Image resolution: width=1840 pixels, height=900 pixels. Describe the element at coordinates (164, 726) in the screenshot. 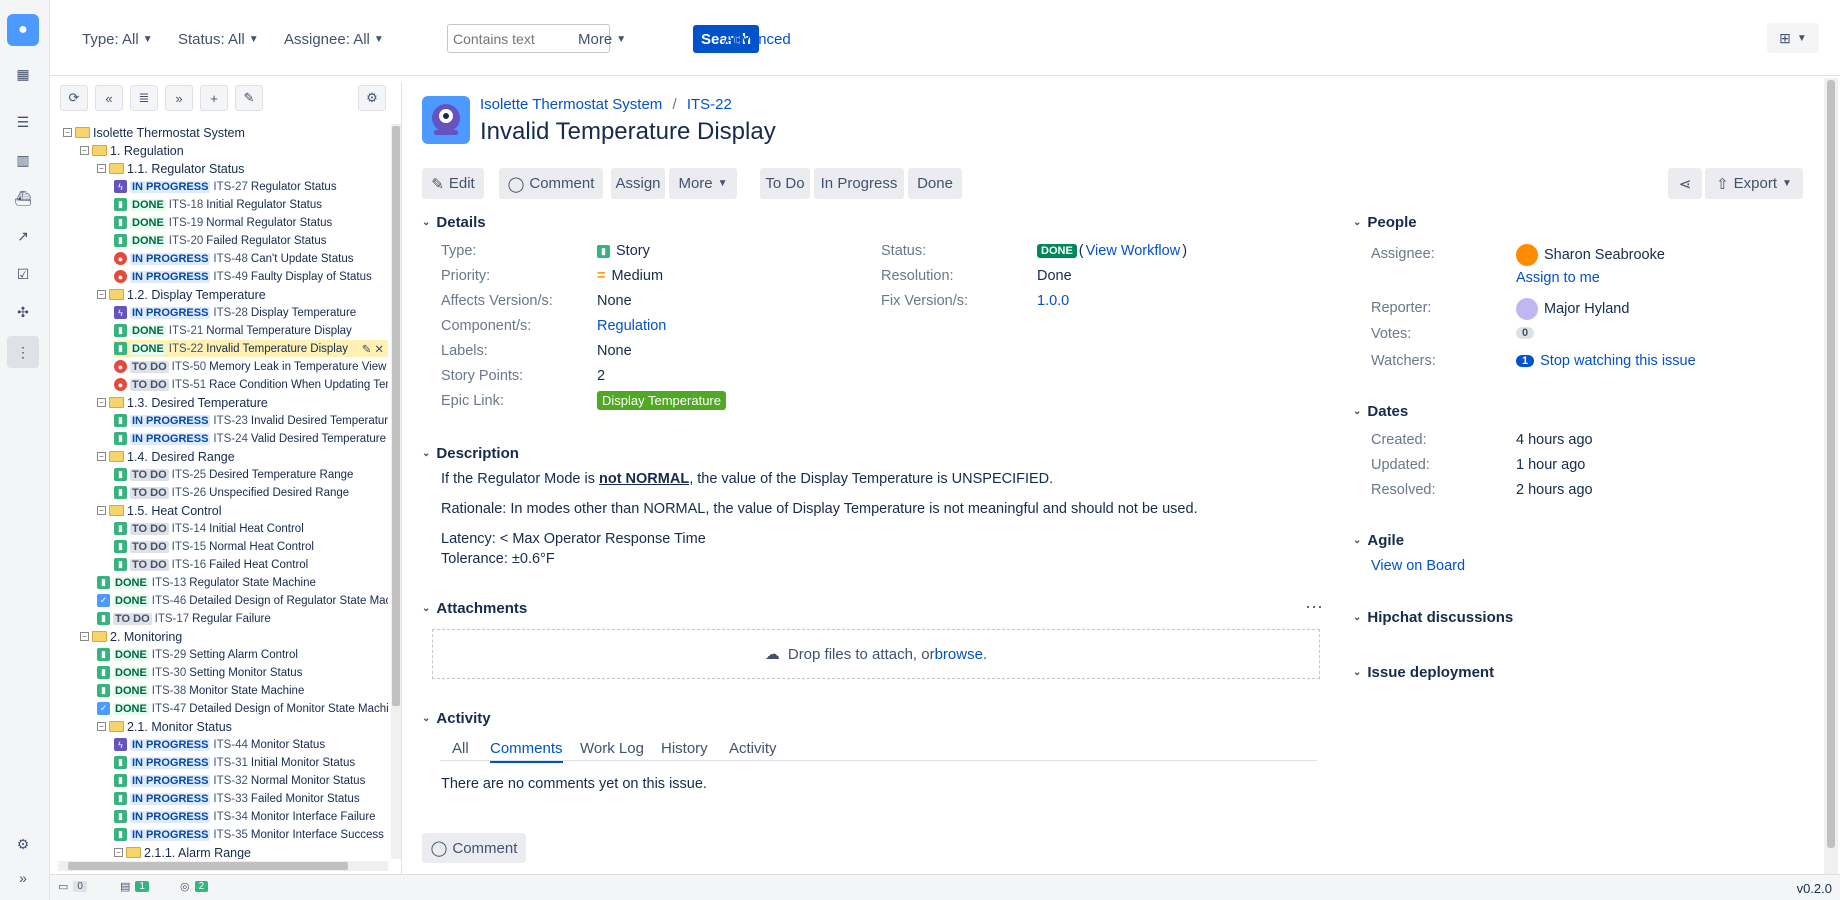

I see `tree-folder: − 2.1. Monitor Status` at that location.